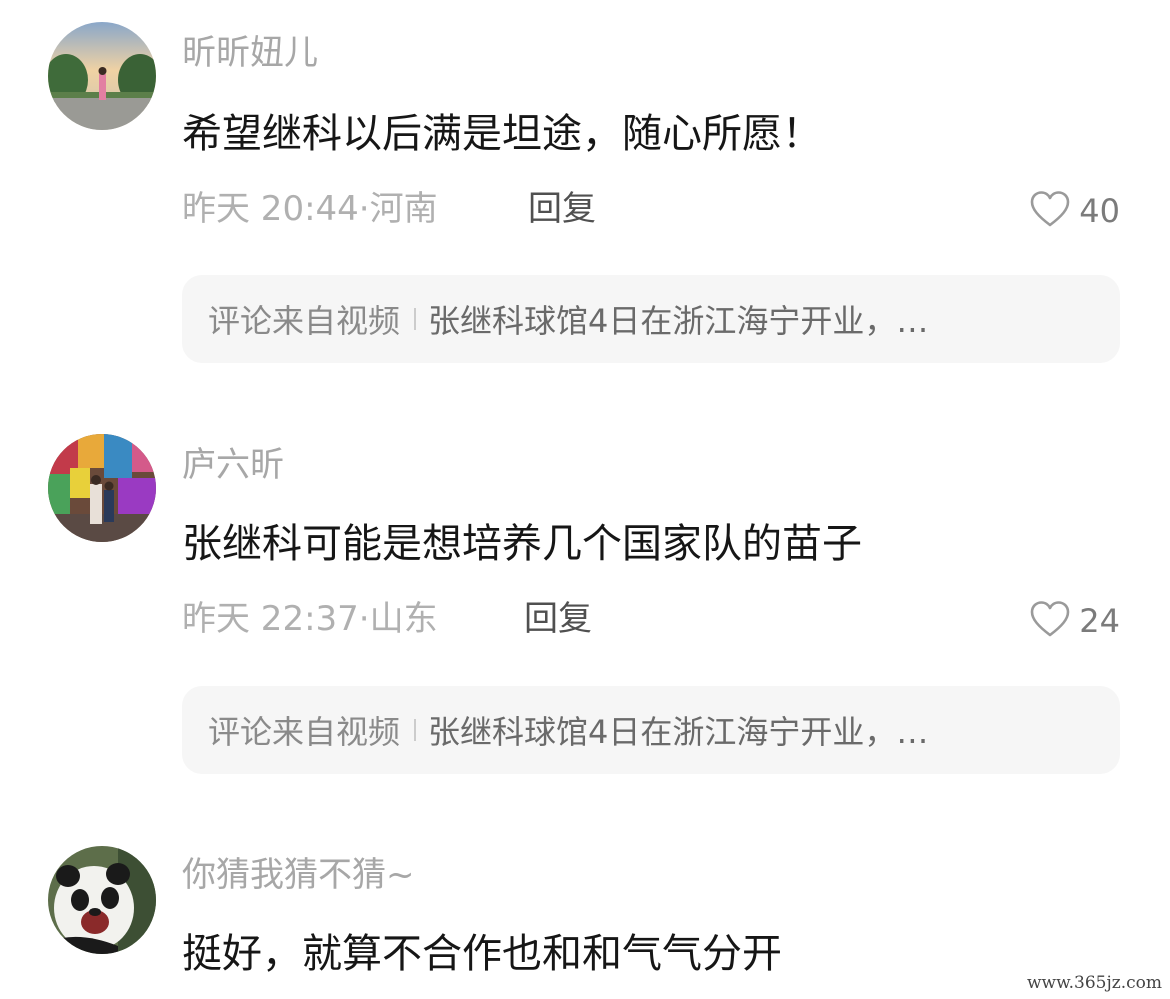 The image size is (1170, 999). Describe the element at coordinates (482, 954) in the screenshot. I see `comment-text: 挺好，就算不合作也和和气气分开` at that location.